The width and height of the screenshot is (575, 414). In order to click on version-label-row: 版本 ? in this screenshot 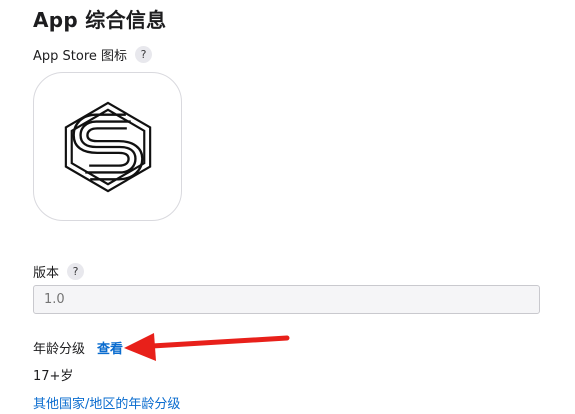, I will do `click(59, 271)`.